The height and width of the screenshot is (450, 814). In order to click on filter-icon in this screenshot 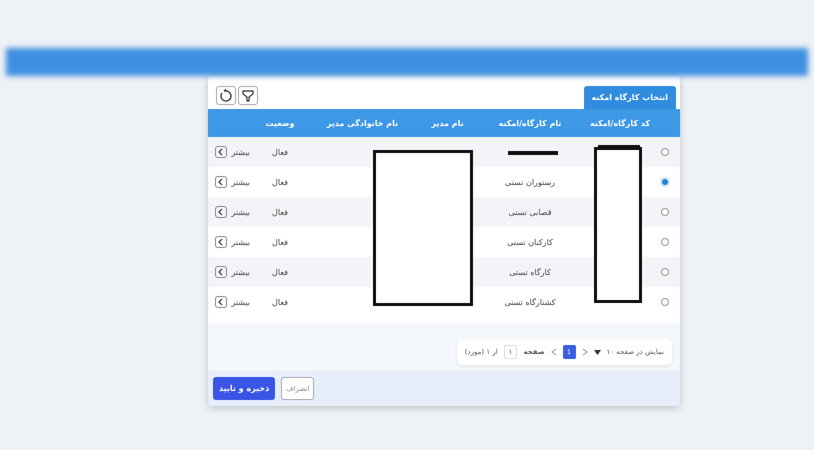, I will do `click(248, 95)`.